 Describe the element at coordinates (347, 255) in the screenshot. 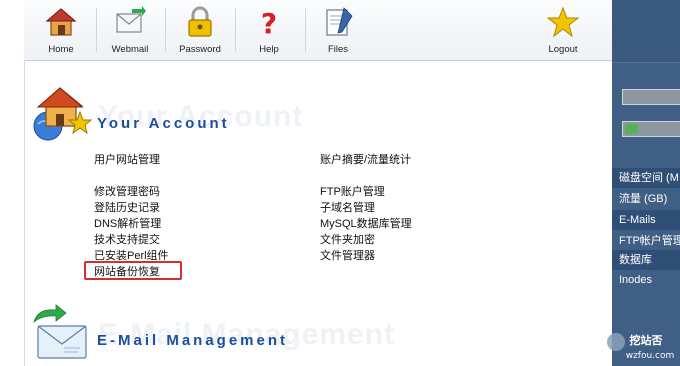

I see `account-link: 文件管理器` at that location.